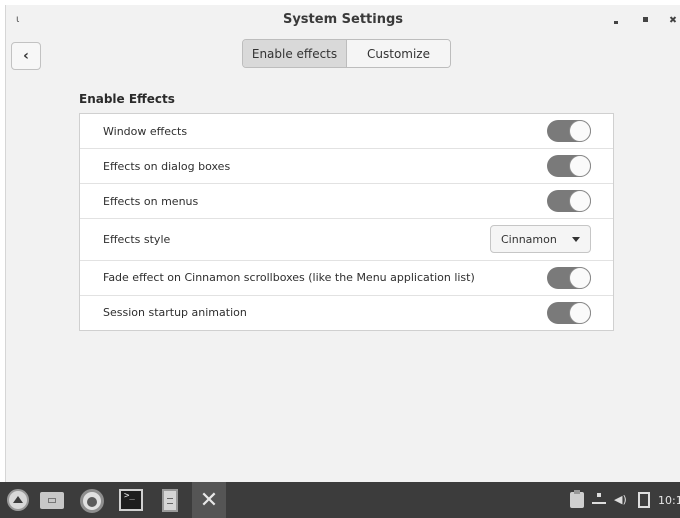  What do you see at coordinates (669, 500) in the screenshot?
I see `clock: 10:10` at bounding box center [669, 500].